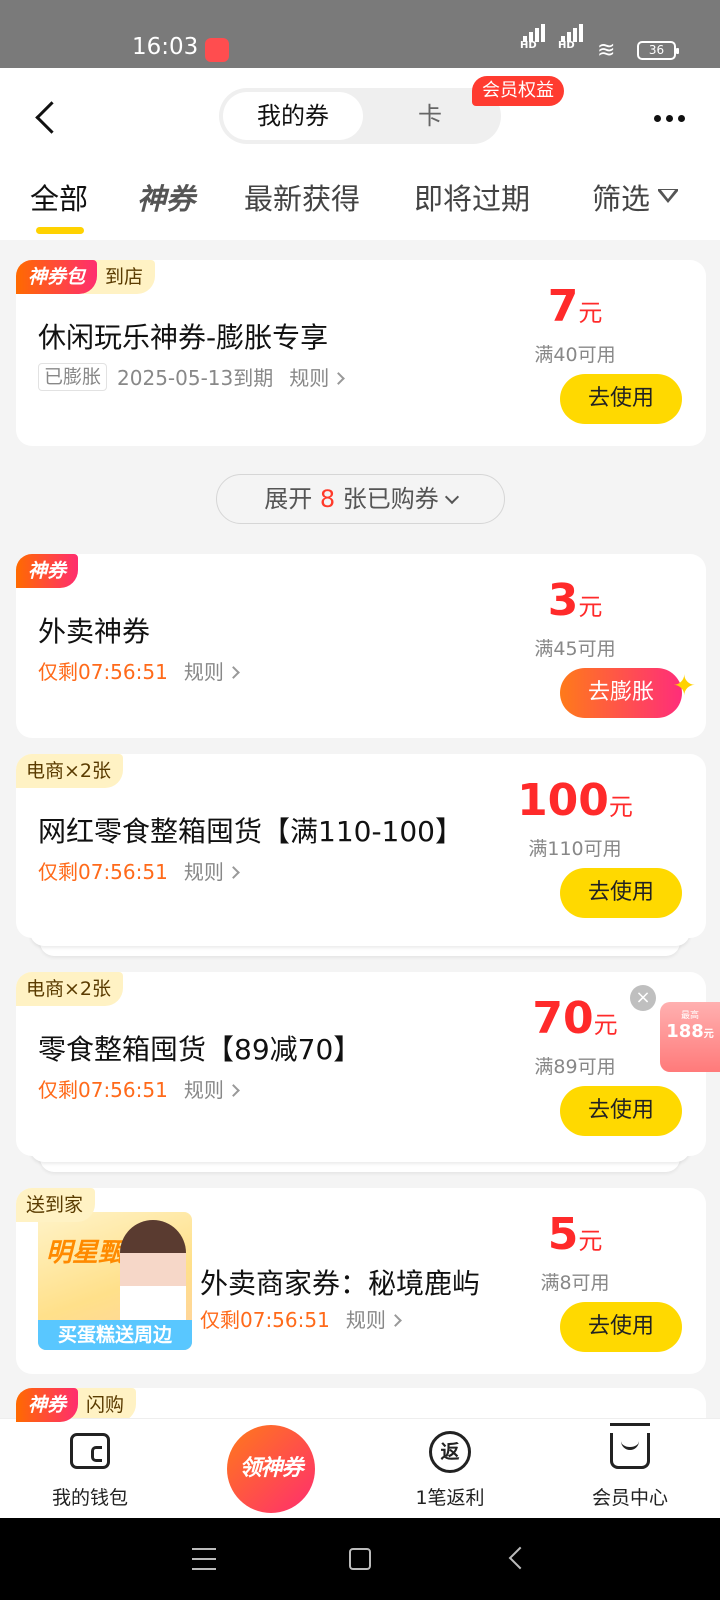 This screenshot has height=1600, width=720. Describe the element at coordinates (195, 378) in the screenshot. I see `coupon-expiry: 2025-05-13到期` at that location.